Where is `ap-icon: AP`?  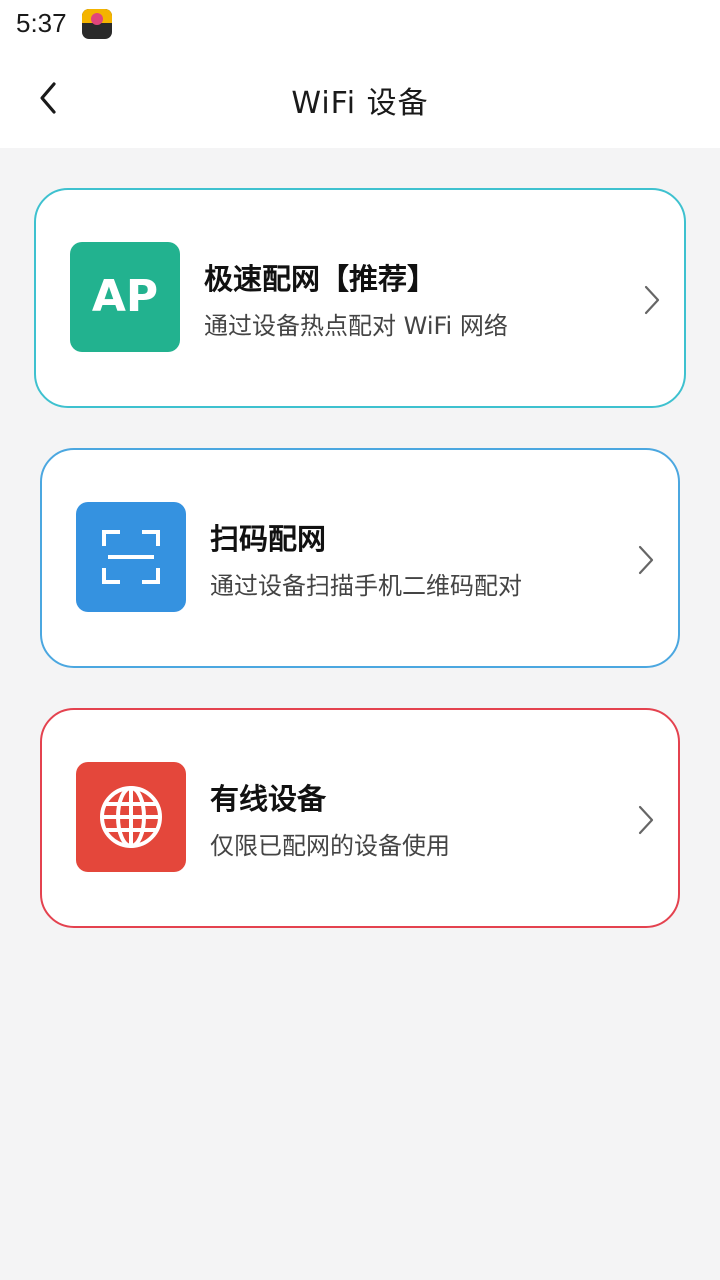 ap-icon: AP is located at coordinates (125, 297).